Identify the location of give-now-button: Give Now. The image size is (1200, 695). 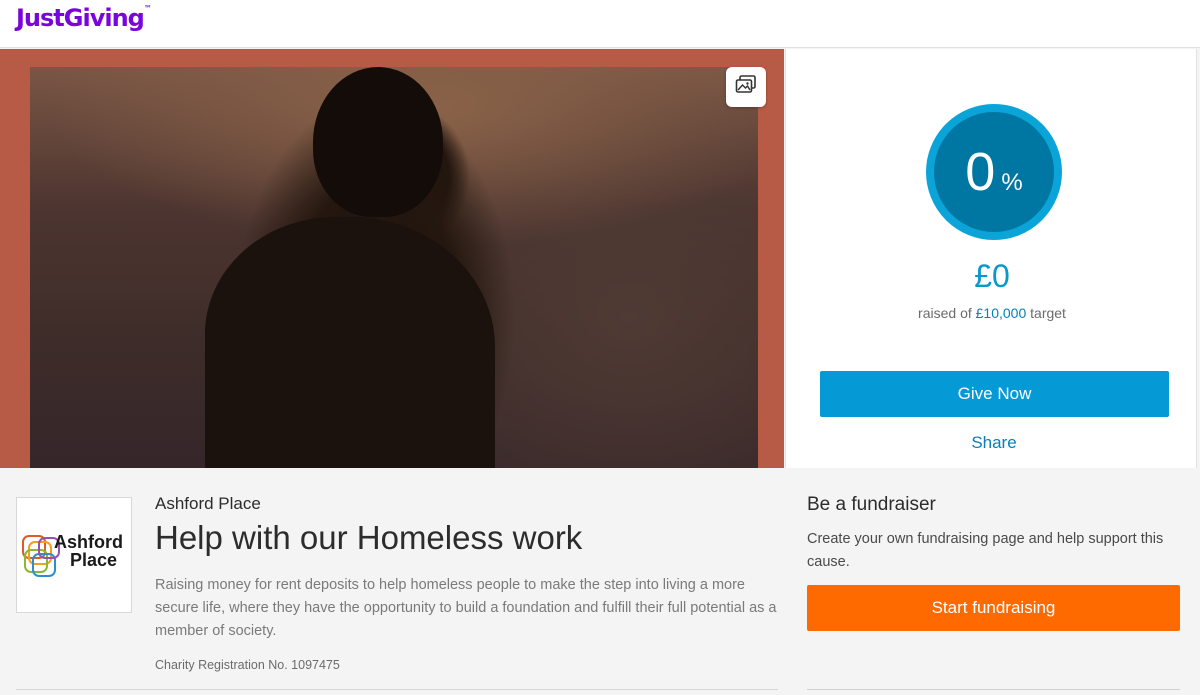
(994, 394).